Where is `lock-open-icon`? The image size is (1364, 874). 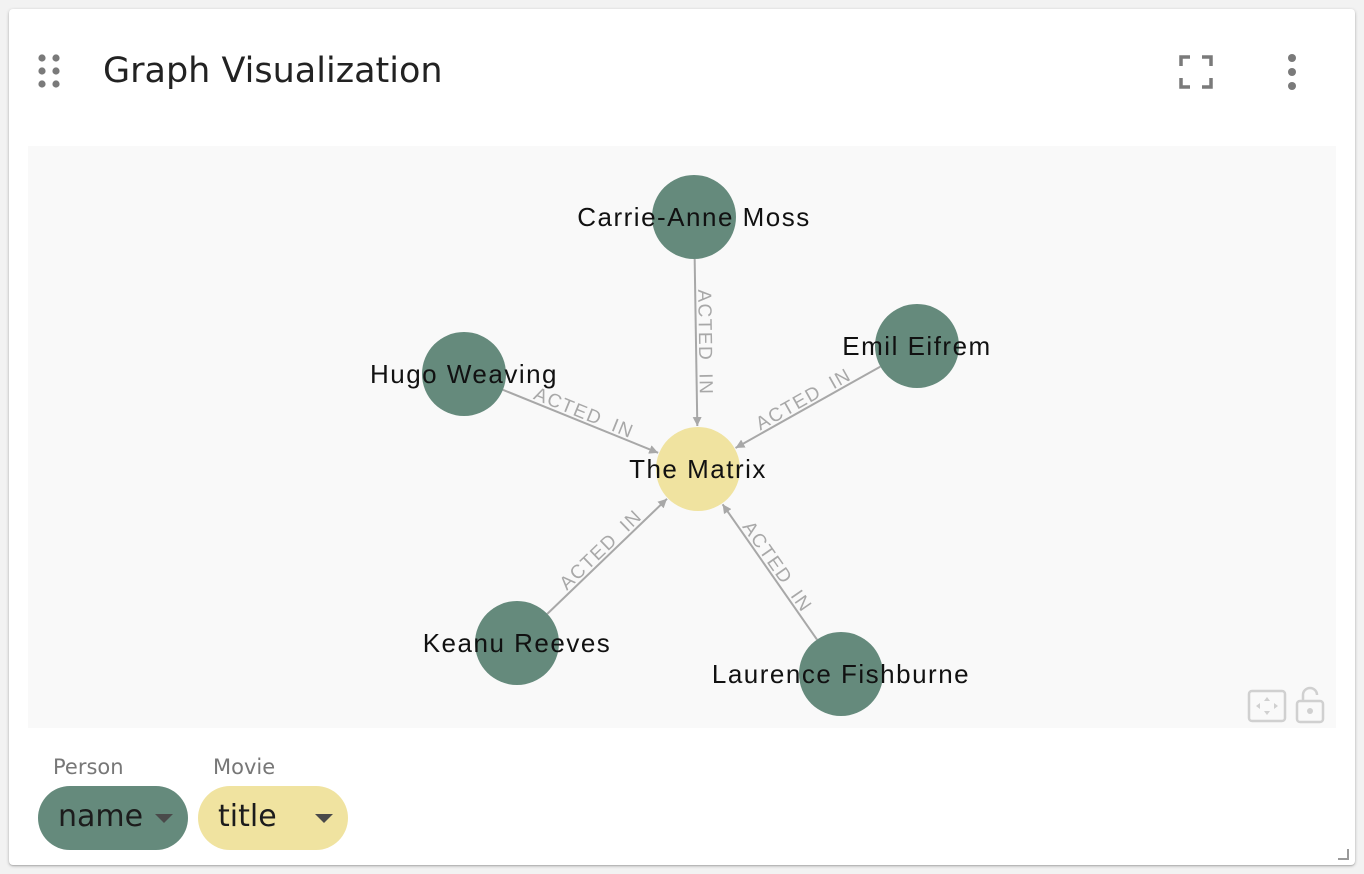 lock-open-icon is located at coordinates (1310, 705).